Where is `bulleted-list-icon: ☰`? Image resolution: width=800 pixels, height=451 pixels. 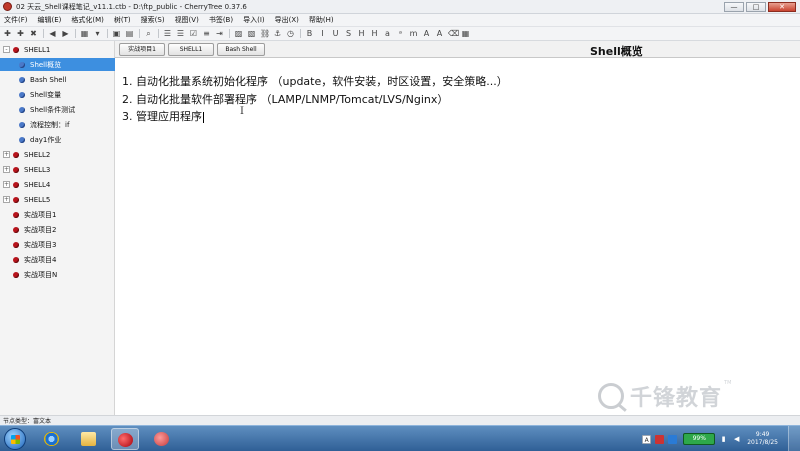 bulleted-list-icon: ☰ is located at coordinates (167, 33).